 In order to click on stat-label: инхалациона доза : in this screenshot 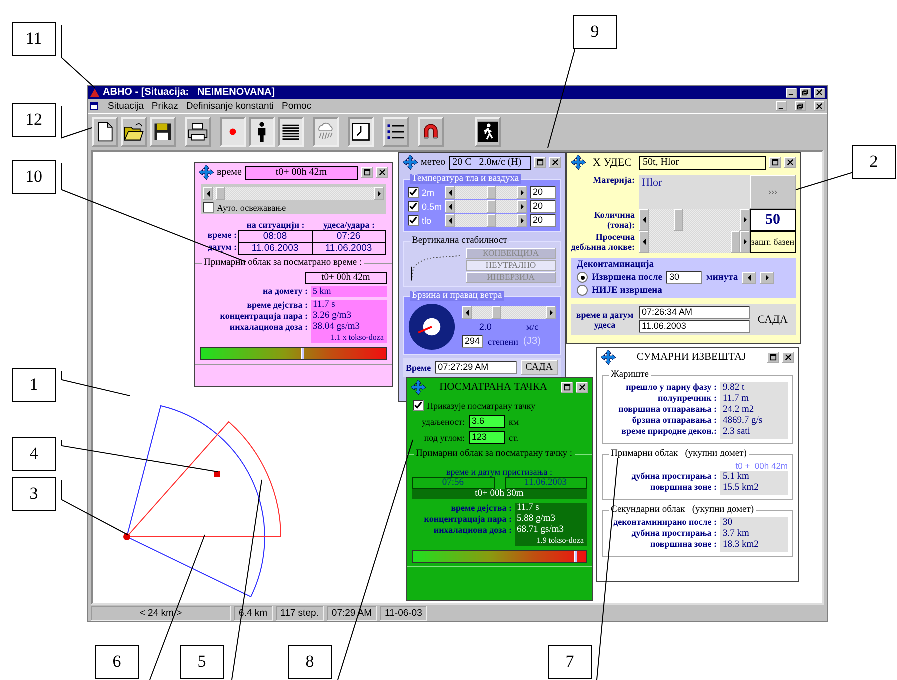, I will do `click(472, 530)`.